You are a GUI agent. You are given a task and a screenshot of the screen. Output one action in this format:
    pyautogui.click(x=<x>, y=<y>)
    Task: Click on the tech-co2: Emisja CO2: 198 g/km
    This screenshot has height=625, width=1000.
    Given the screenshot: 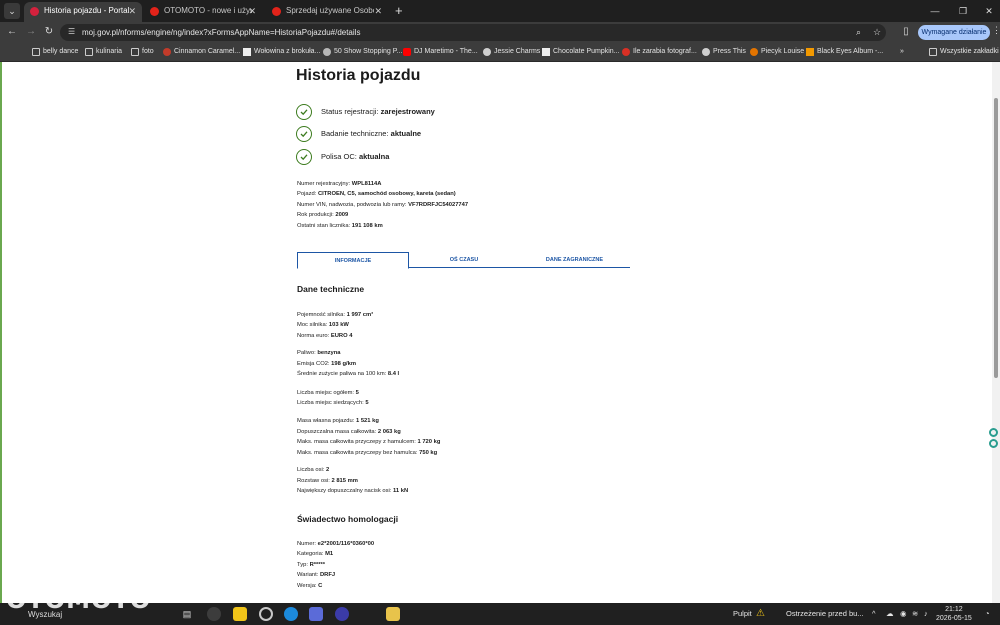 What is the action you would take?
    pyautogui.click(x=326, y=364)
    